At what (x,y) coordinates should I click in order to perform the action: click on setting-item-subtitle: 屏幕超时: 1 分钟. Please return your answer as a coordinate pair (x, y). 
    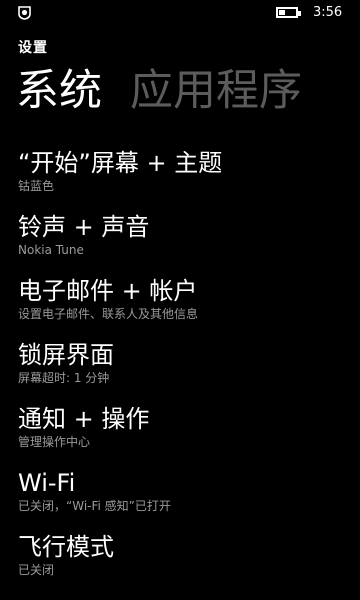
    Looking at the image, I should click on (64, 378).